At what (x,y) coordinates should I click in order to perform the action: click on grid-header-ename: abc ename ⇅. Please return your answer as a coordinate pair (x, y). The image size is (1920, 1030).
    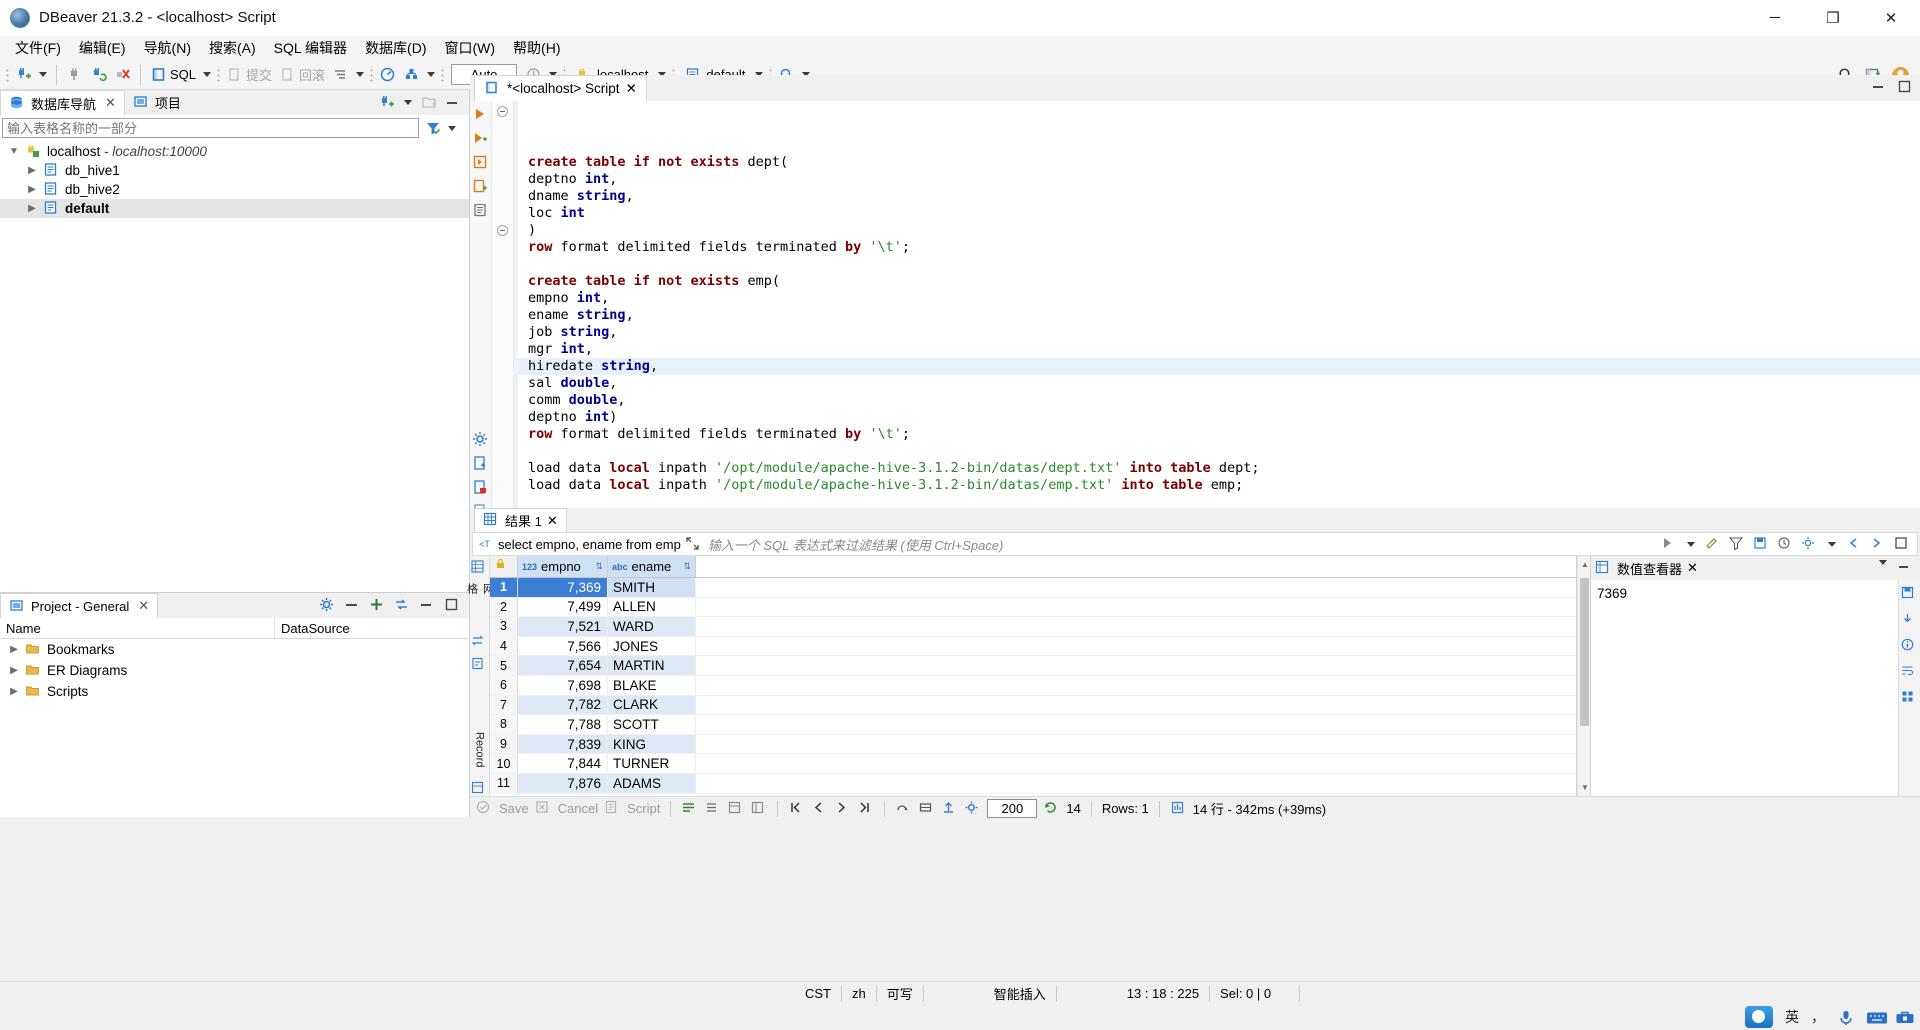
    Looking at the image, I should click on (652, 566).